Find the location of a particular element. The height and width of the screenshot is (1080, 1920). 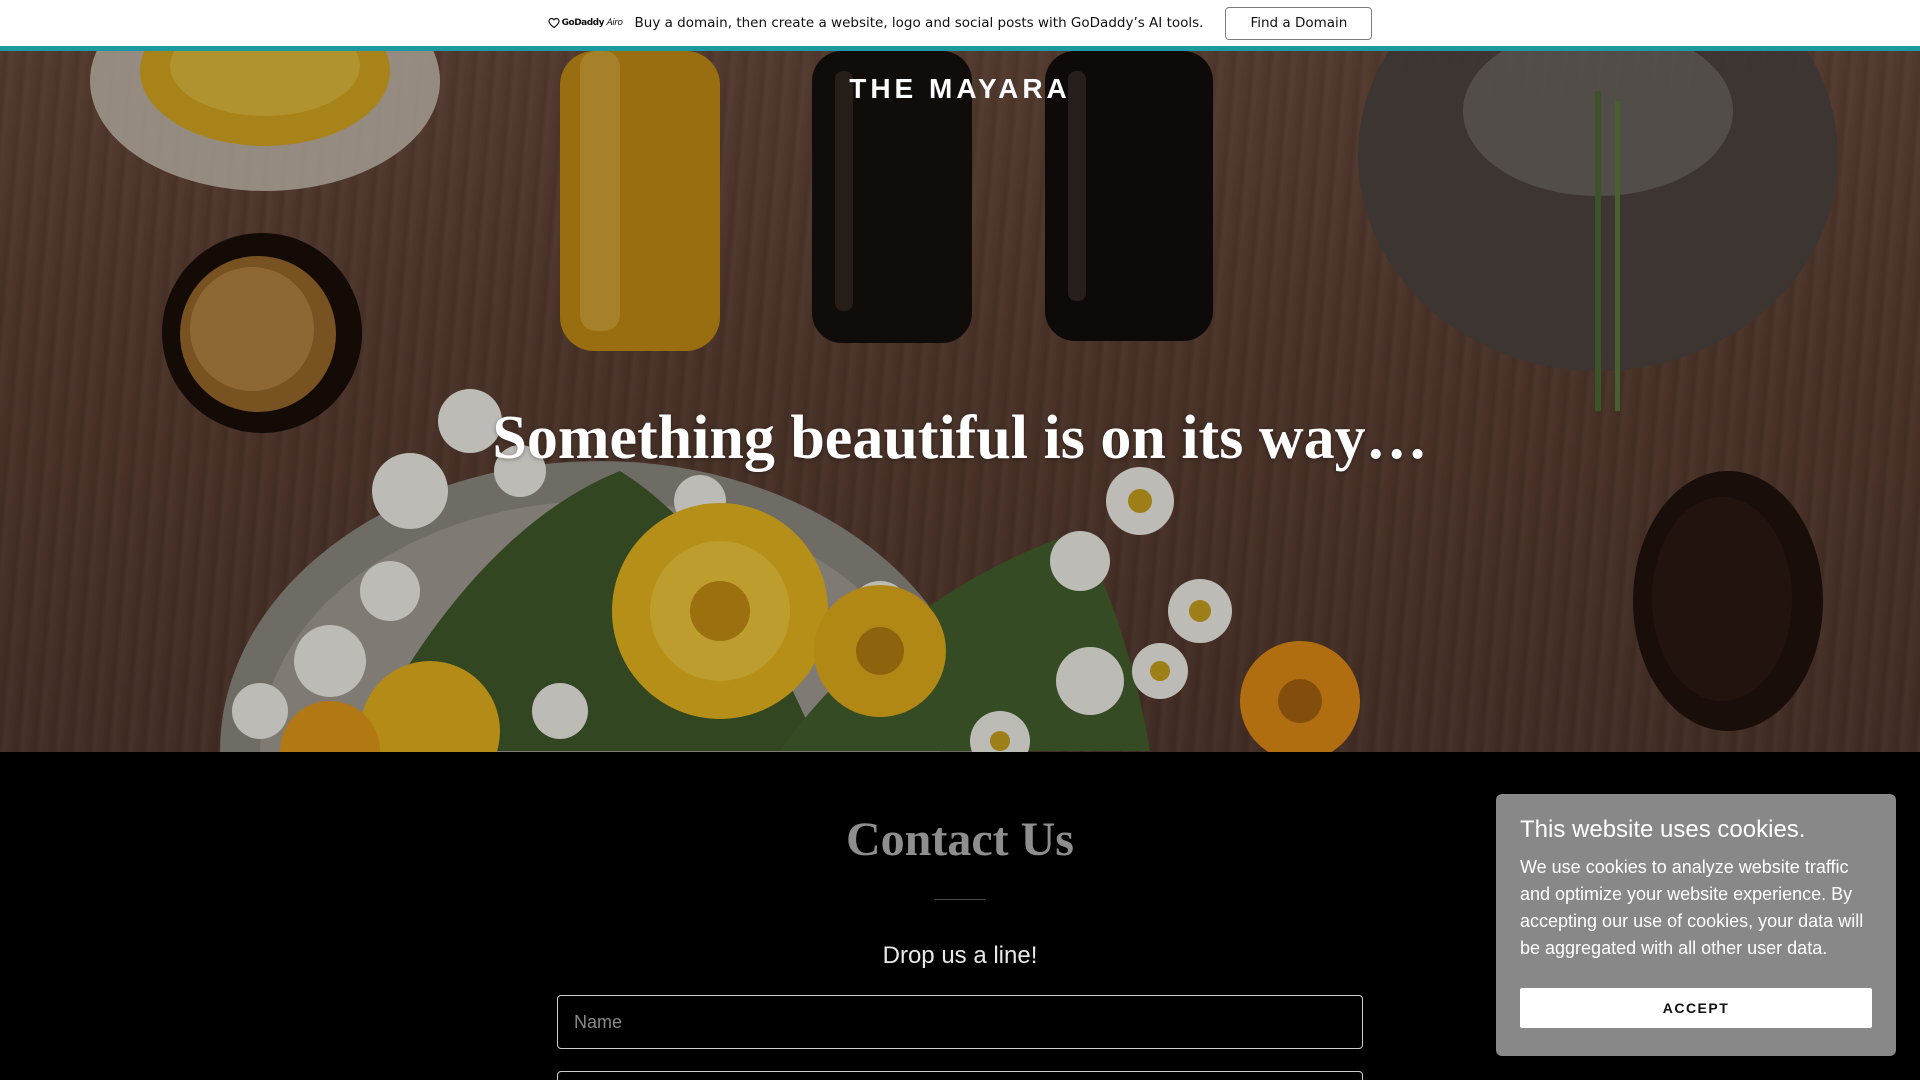

cookie-title: This website uses cookies. is located at coordinates (1663, 829).